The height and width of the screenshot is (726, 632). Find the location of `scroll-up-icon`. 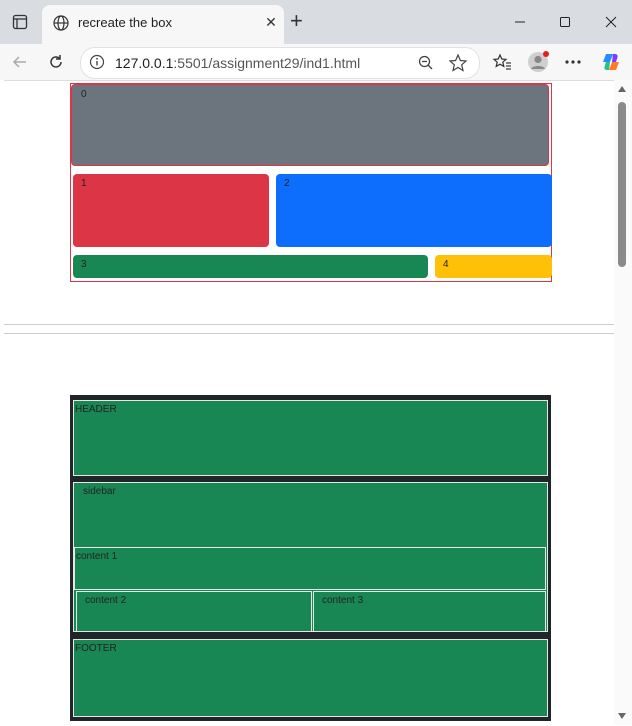

scroll-up-icon is located at coordinates (622, 89).